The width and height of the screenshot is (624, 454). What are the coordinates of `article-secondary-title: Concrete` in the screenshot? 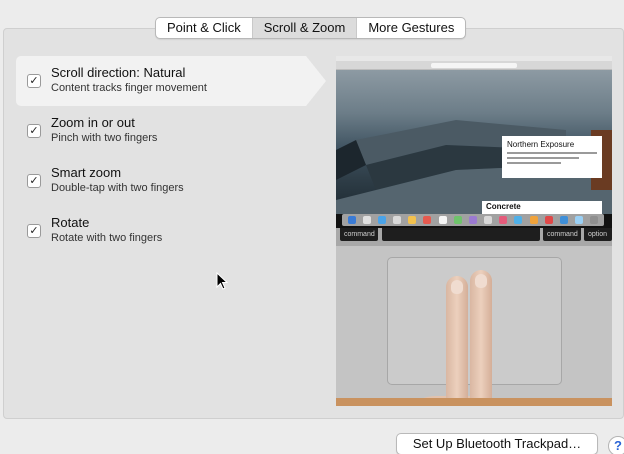 It's located at (503, 206).